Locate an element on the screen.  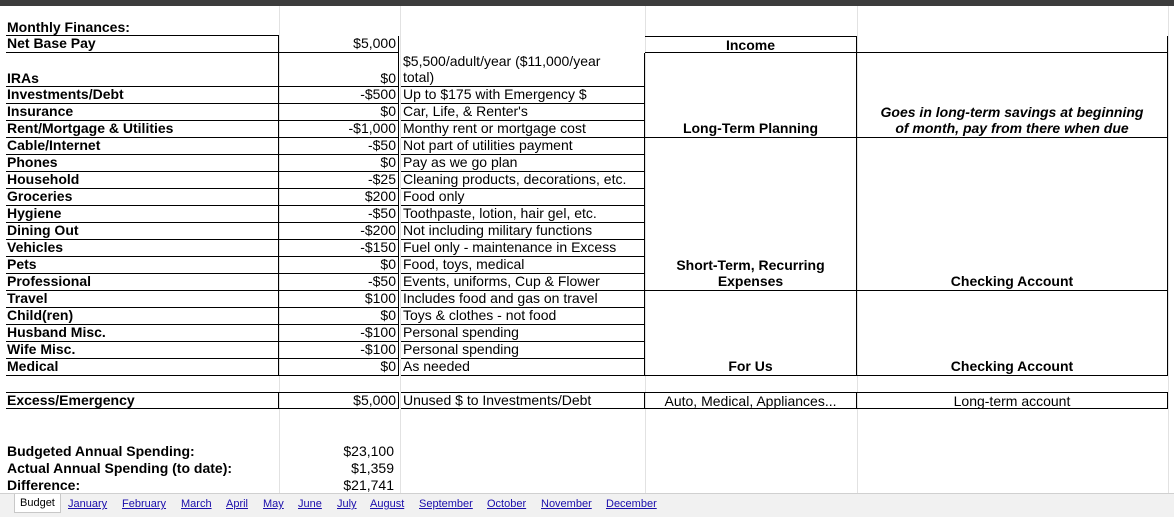
row-label: Child(ren) is located at coordinates (142, 316).